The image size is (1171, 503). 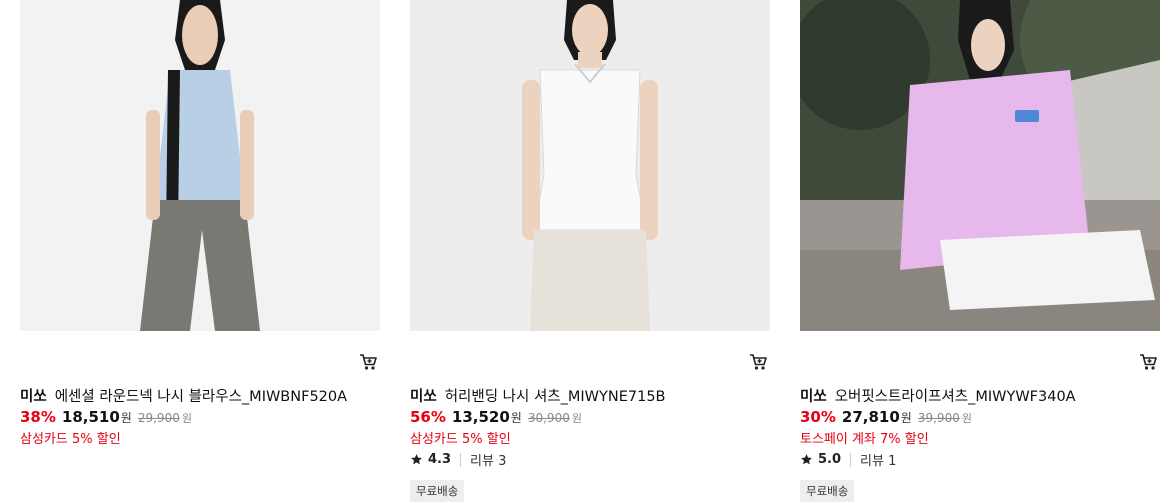 I want to click on rating-score: 4.3, so click(x=440, y=459).